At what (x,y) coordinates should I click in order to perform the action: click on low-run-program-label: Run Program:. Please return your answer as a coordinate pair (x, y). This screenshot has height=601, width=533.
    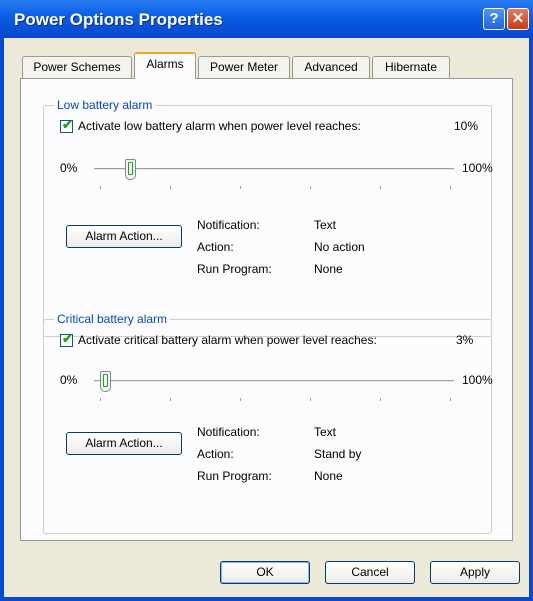
    Looking at the image, I should click on (234, 269).